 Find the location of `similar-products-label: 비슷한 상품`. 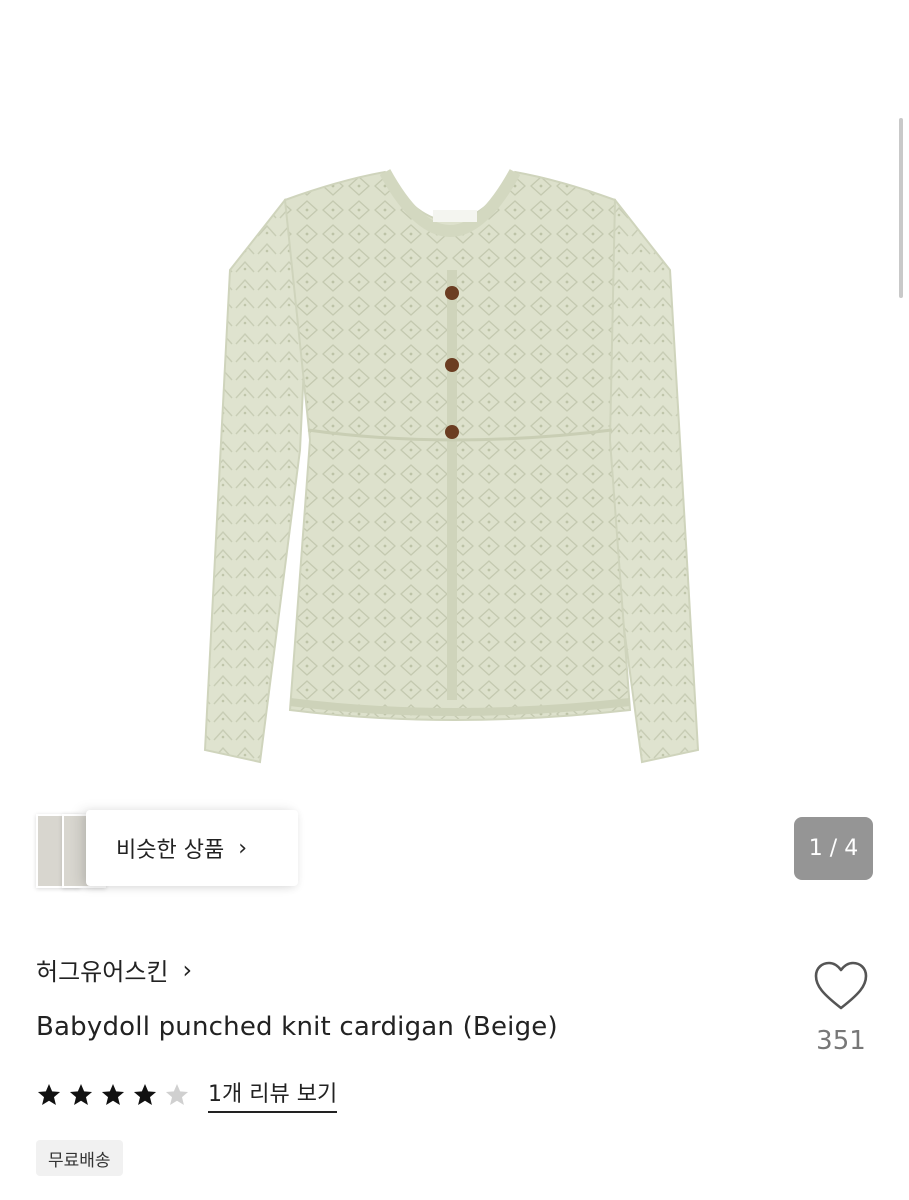

similar-products-label: 비슷한 상품 is located at coordinates (170, 850).